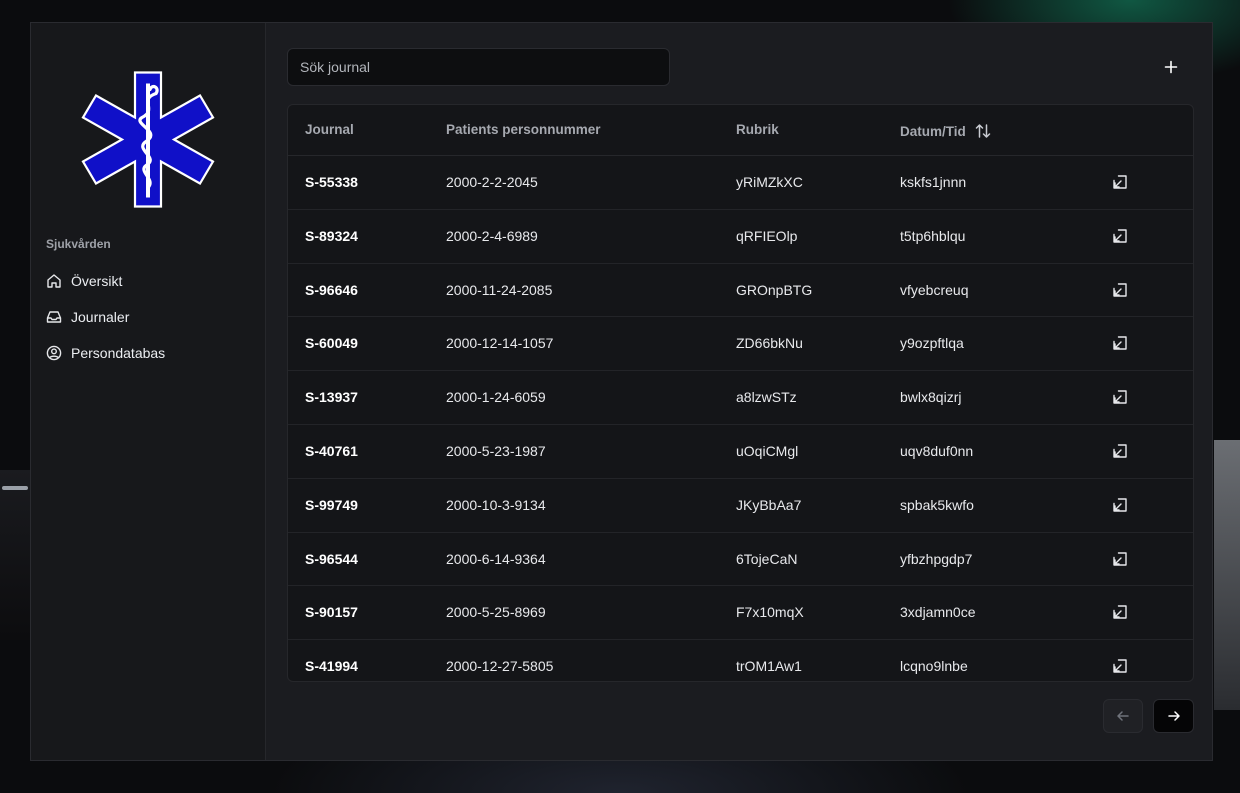 Image resolution: width=1240 pixels, height=793 pixels. Describe the element at coordinates (118, 353) in the screenshot. I see `sidebar-item-label: Persondatabas` at that location.